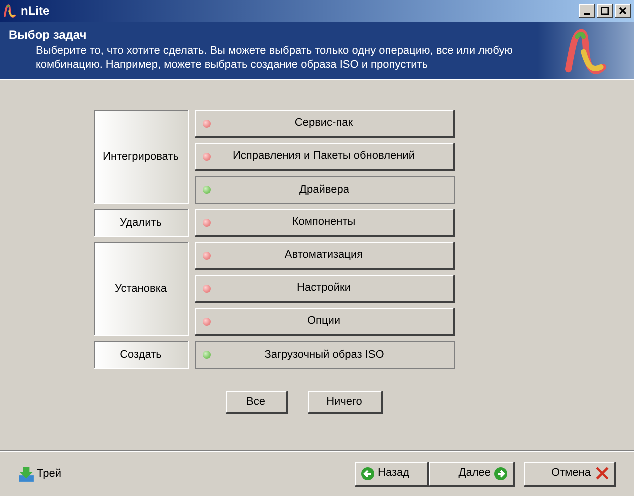  Describe the element at coordinates (324, 190) in the screenshot. I see `task-button: Драйвера` at that location.